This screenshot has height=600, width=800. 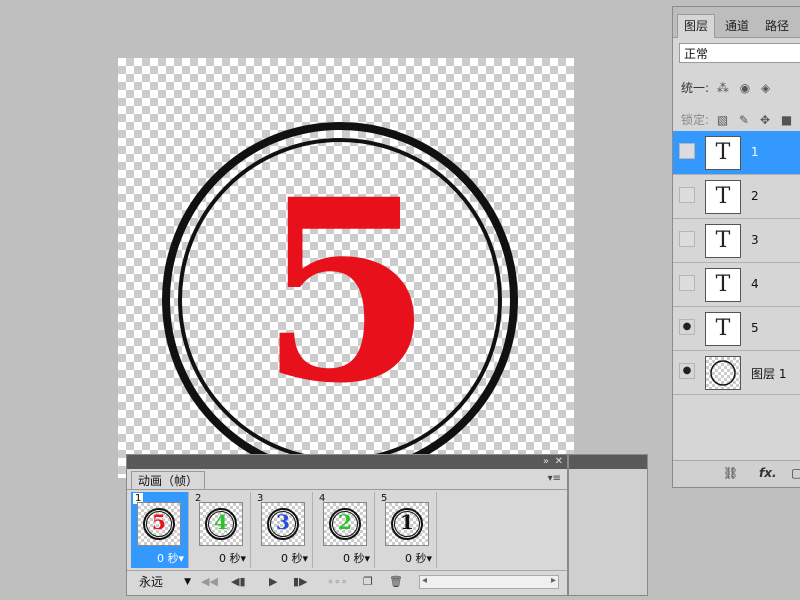 What do you see at coordinates (724, 88) in the screenshot?
I see `unify-position-icon: ⁂` at bounding box center [724, 88].